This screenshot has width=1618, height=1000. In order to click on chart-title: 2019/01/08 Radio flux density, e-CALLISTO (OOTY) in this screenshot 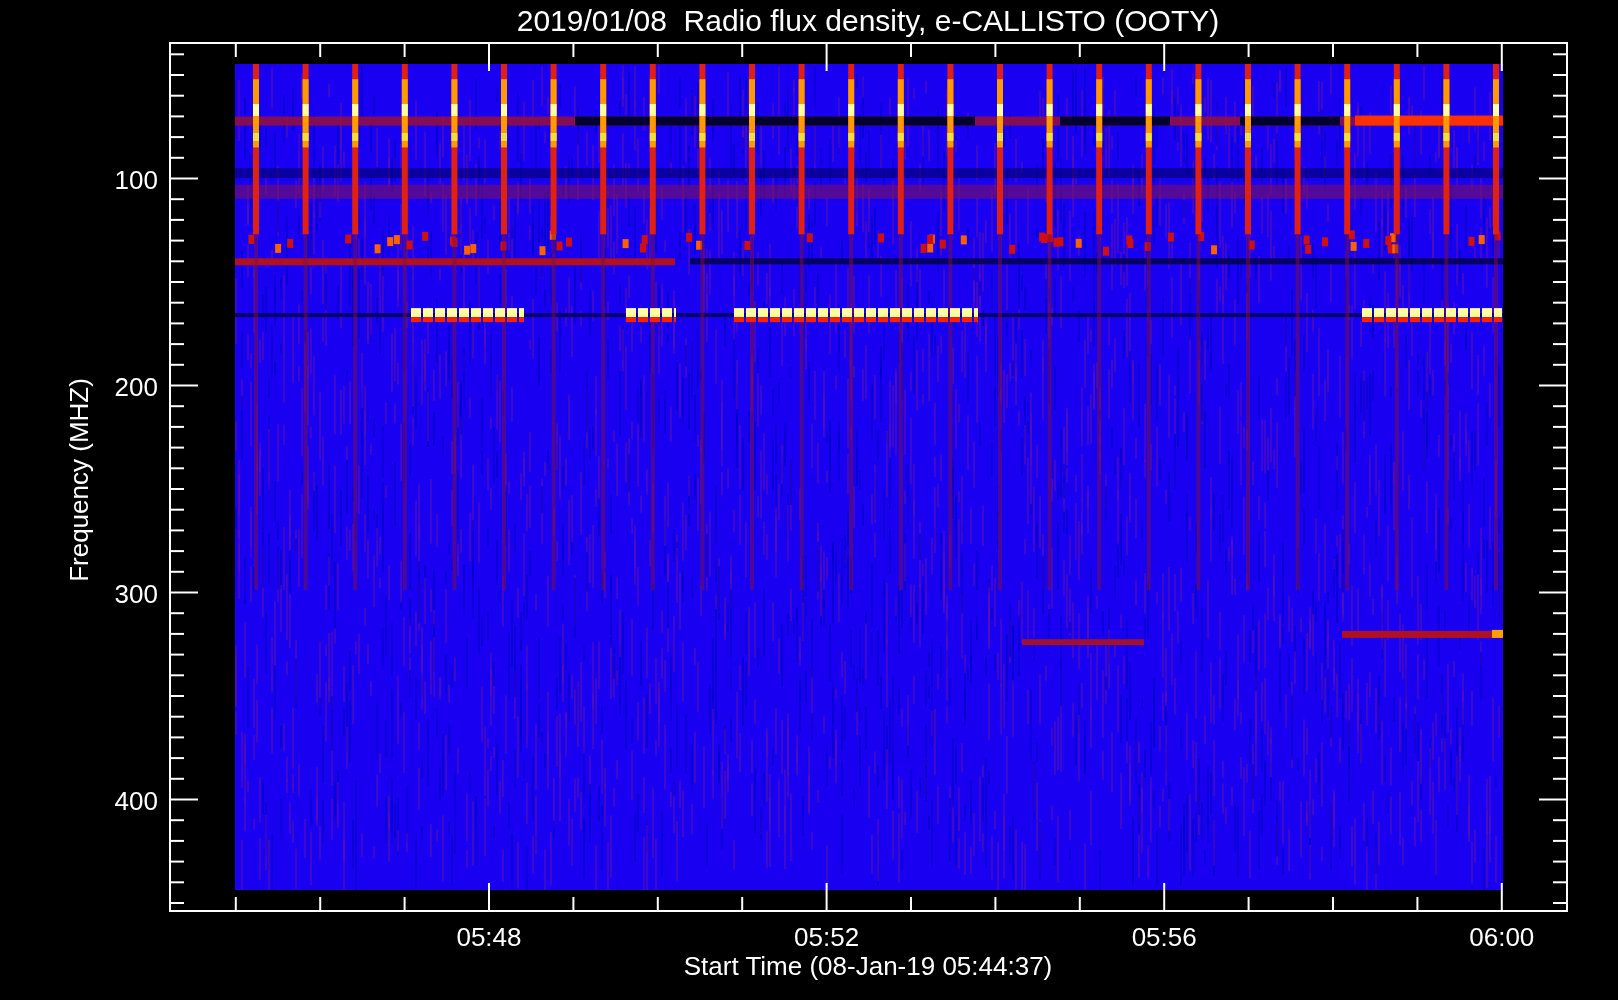, I will do `click(868, 20)`.